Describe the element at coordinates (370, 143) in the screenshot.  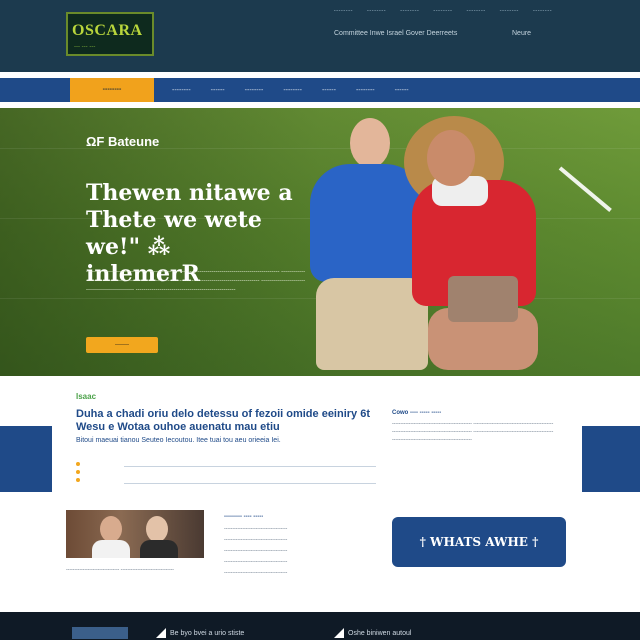
I see `hero-photo-man-head` at that location.